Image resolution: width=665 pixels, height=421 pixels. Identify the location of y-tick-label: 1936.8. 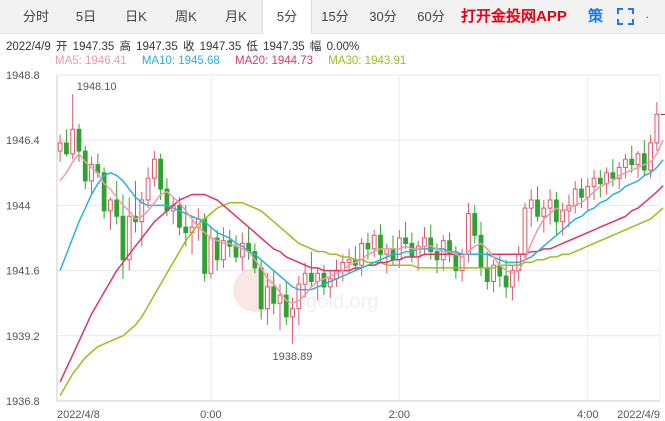
(23, 402).